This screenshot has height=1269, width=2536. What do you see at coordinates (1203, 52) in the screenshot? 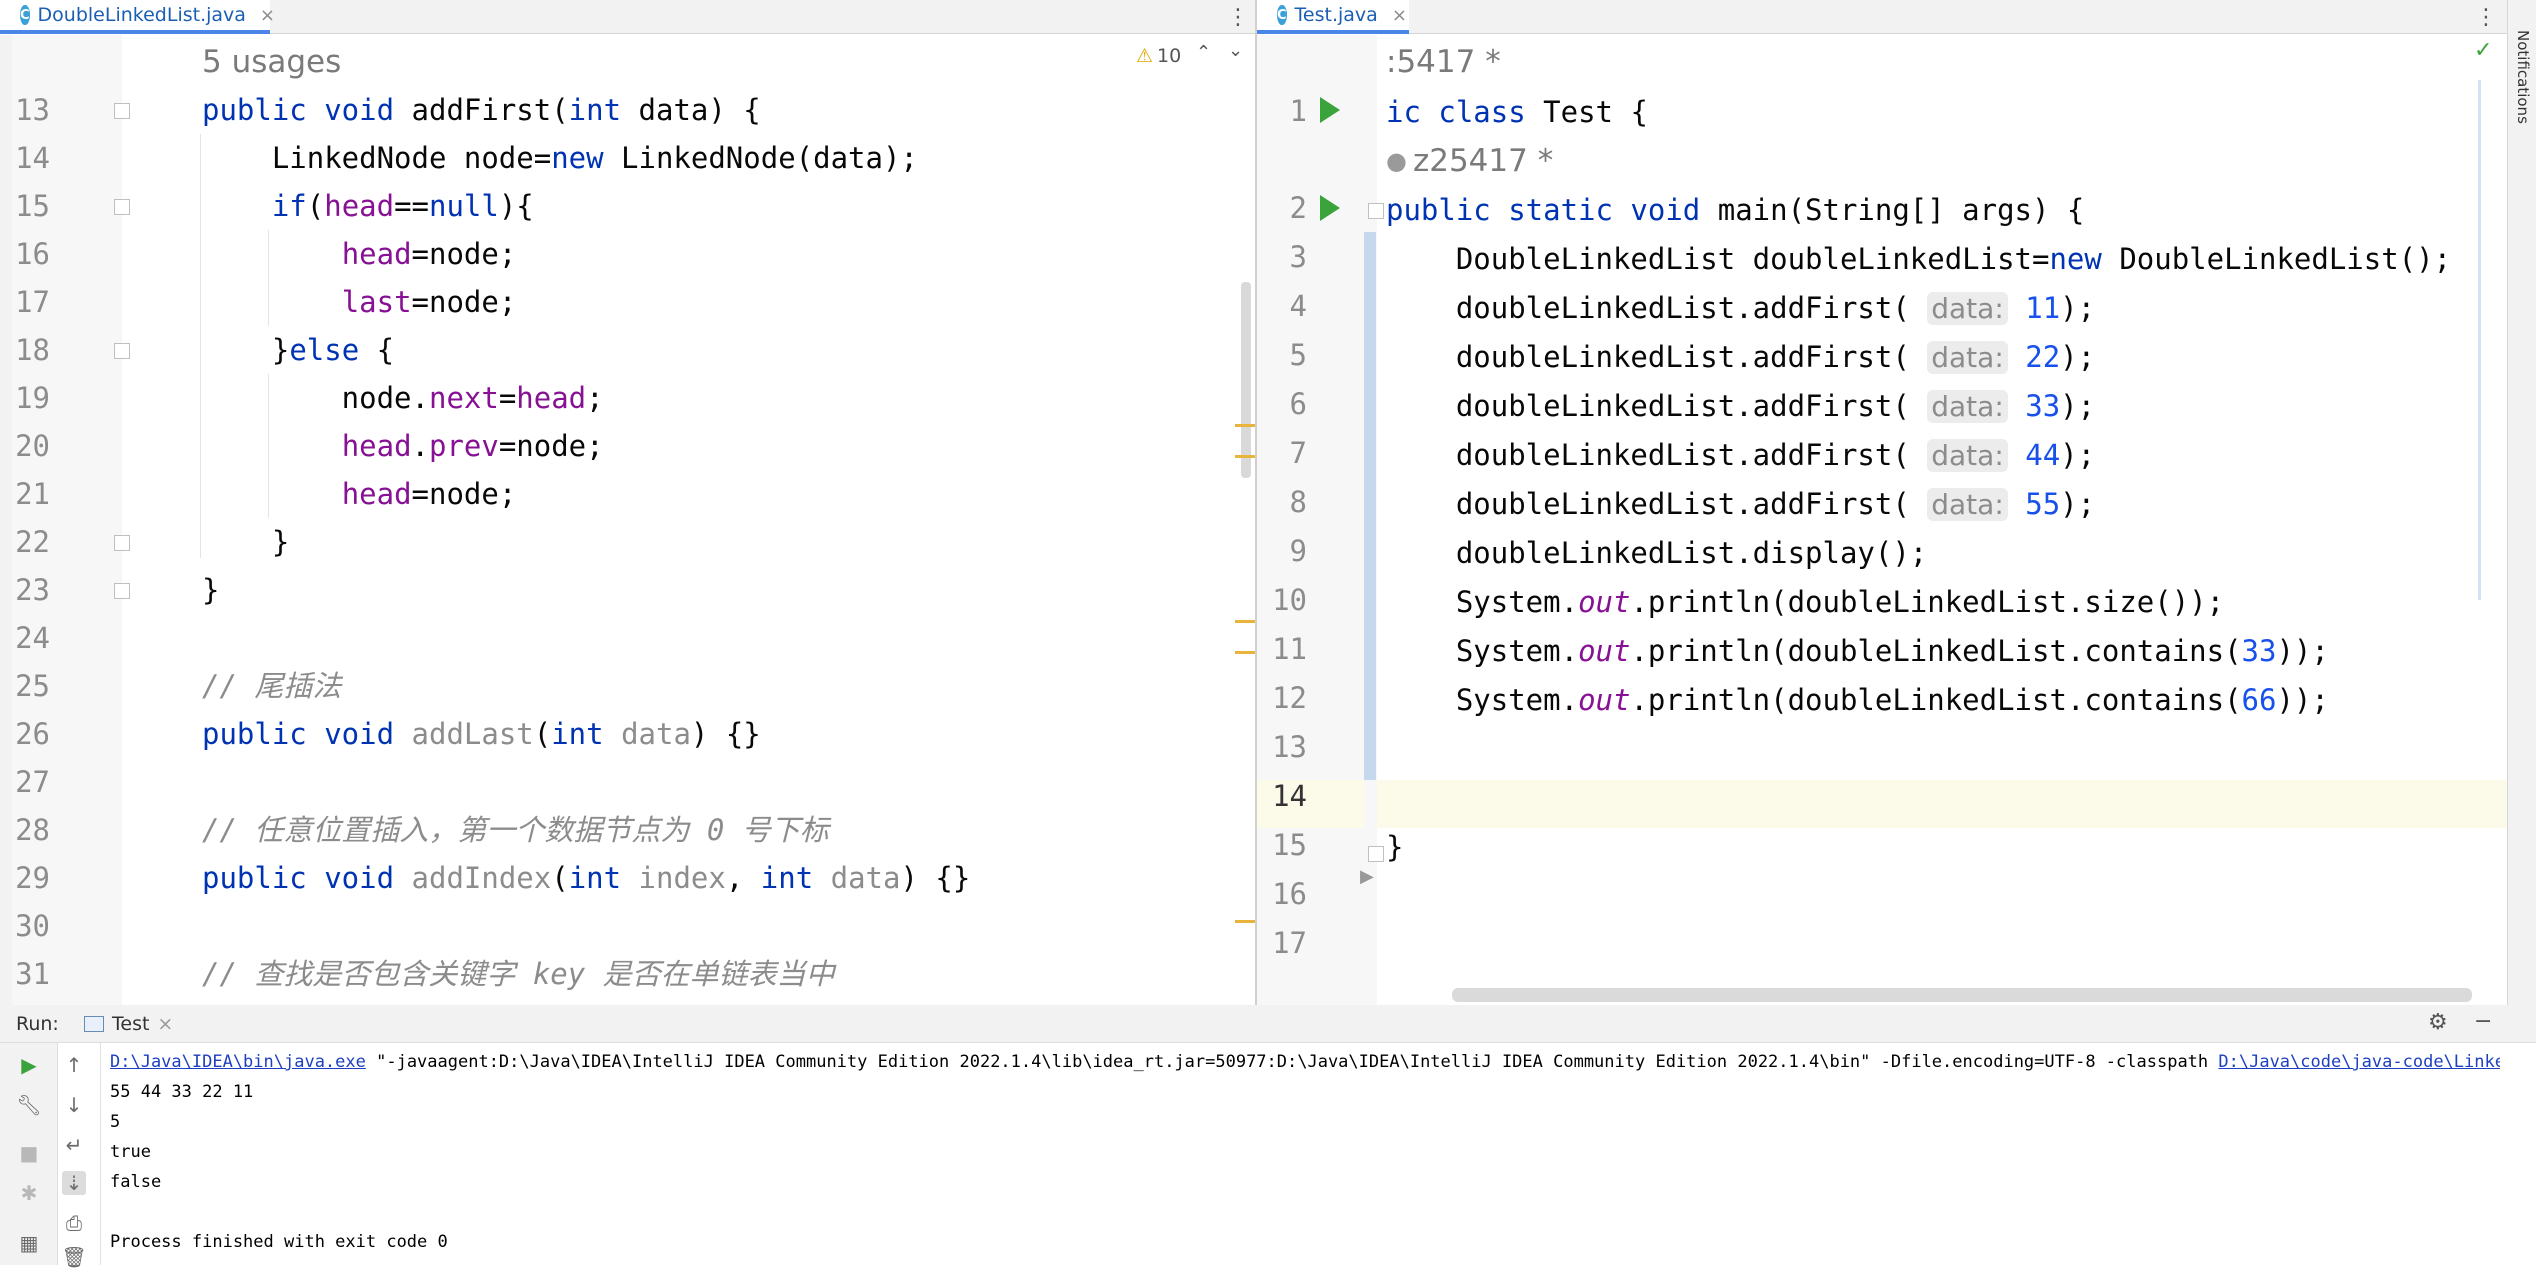
I see `chevron-up-icon: ⌃` at bounding box center [1203, 52].